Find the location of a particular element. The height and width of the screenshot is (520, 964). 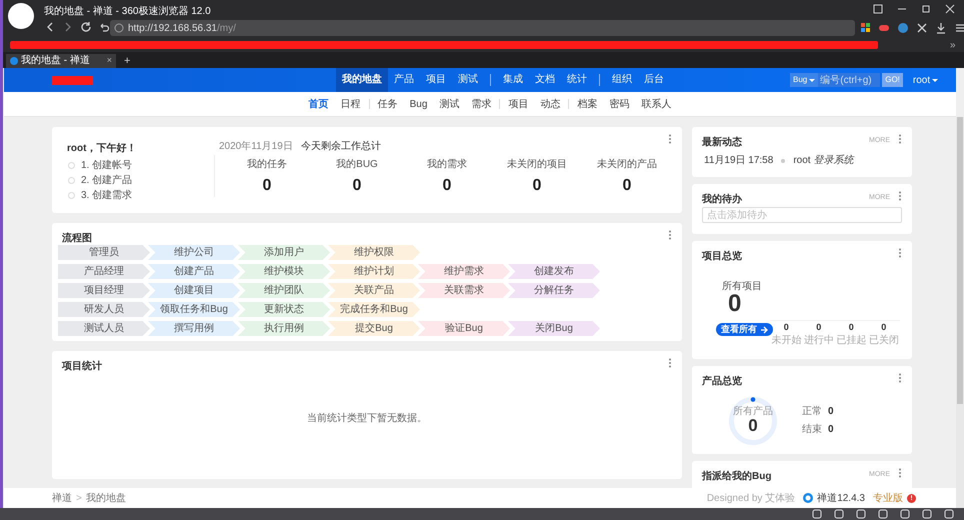

flow-step: 维护模块 is located at coordinates (284, 271).